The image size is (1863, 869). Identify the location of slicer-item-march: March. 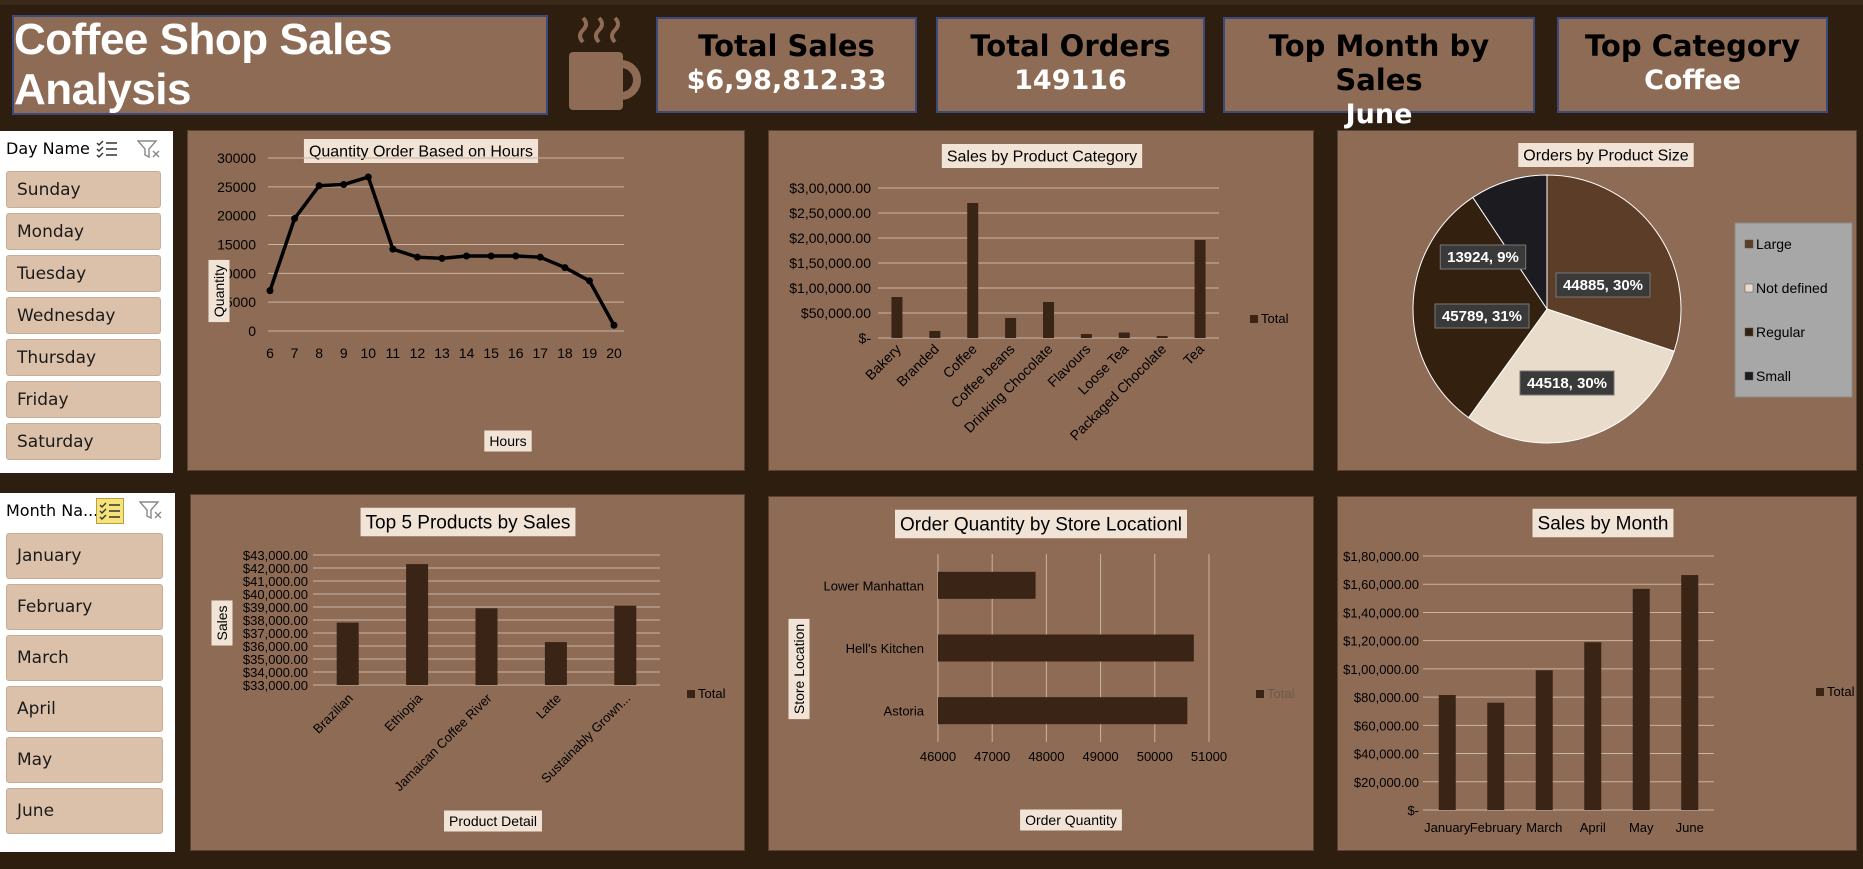
(84, 658).